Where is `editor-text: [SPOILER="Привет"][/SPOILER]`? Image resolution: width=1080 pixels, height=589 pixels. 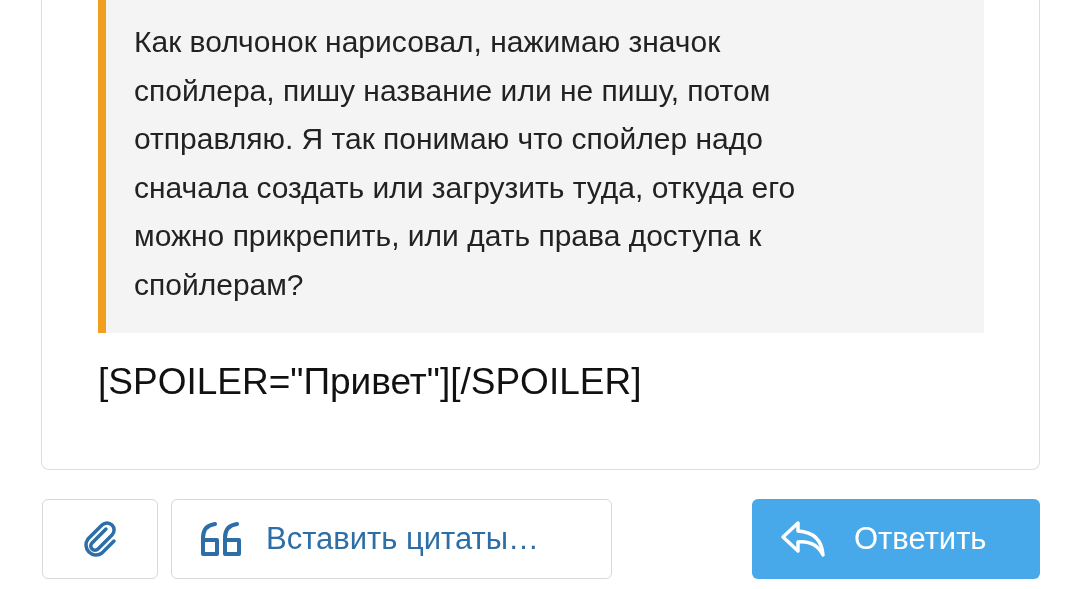
editor-text: [SPOILER="Привет"][/SPOILER] is located at coordinates (370, 382).